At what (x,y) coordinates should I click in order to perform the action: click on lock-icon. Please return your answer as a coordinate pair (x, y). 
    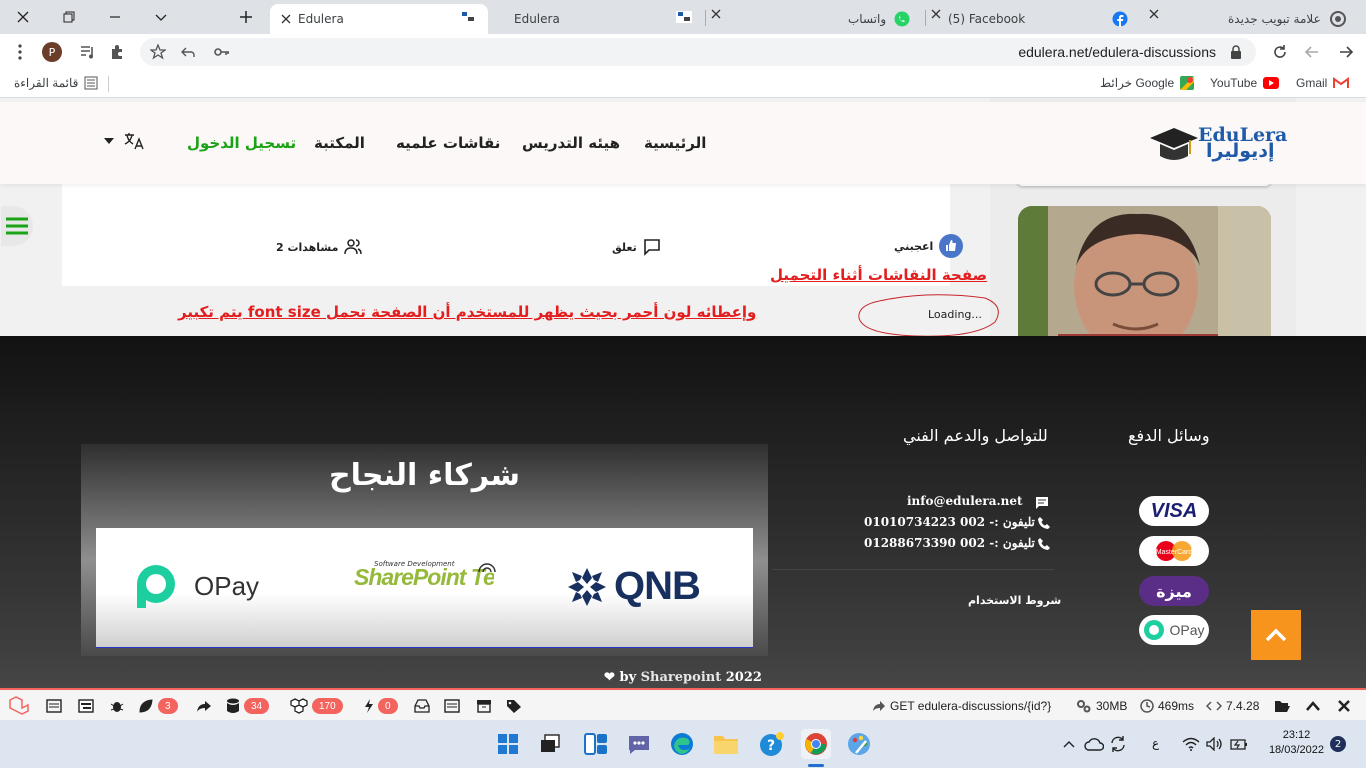
    Looking at the image, I should click on (1236, 52).